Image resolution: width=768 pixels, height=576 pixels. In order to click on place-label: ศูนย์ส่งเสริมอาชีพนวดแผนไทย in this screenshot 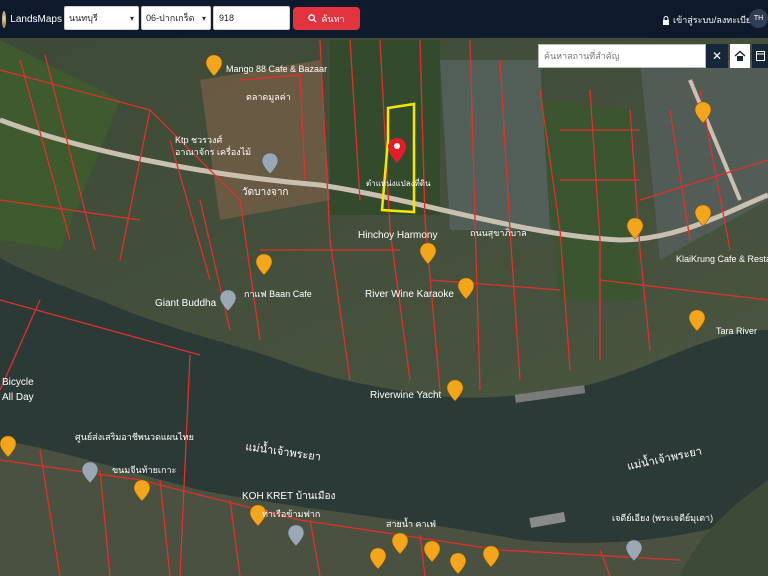, I will do `click(134, 437)`.